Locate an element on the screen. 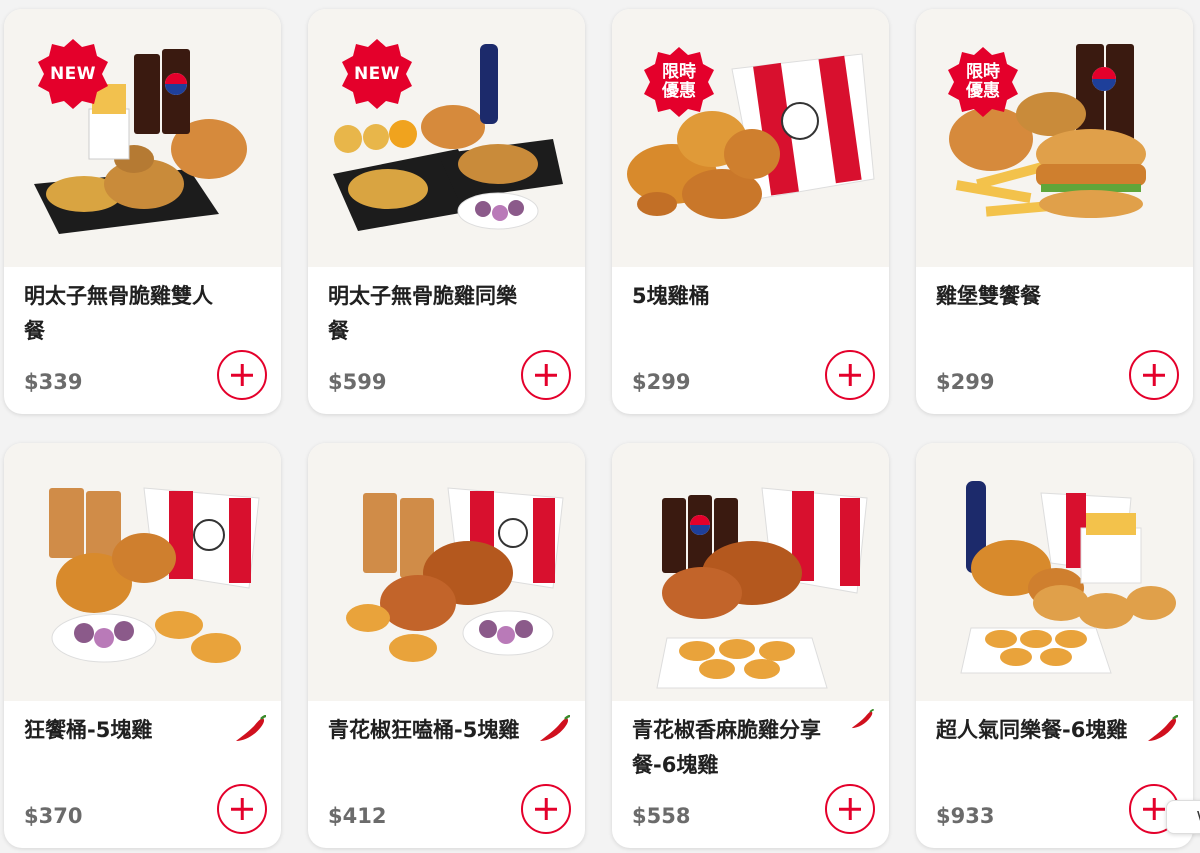  product-card: 限時 優惠 雞堡雙饗餐 $299 is located at coordinates (1054, 211).